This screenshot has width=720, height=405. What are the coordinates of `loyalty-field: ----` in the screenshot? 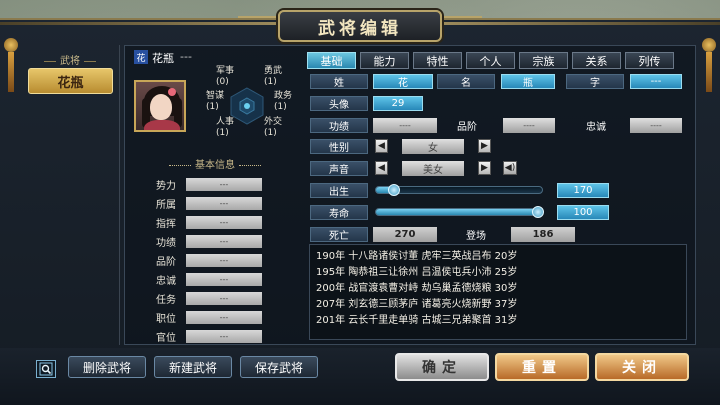 It's located at (656, 125).